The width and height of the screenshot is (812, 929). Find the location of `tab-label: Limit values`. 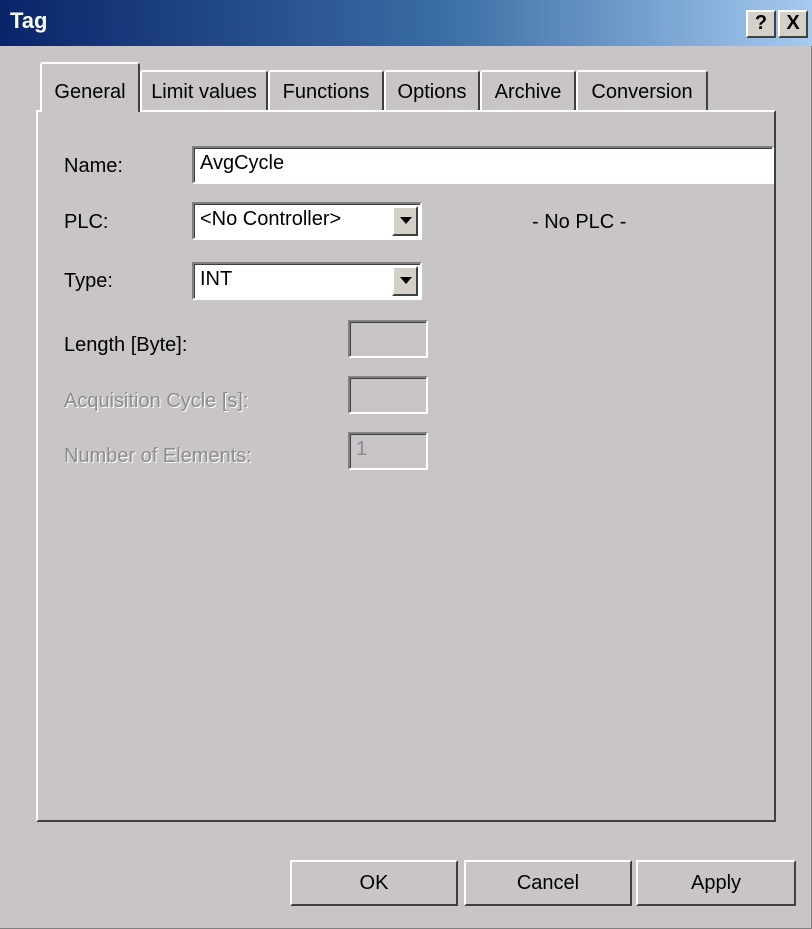

tab-label: Limit values is located at coordinates (204, 92).